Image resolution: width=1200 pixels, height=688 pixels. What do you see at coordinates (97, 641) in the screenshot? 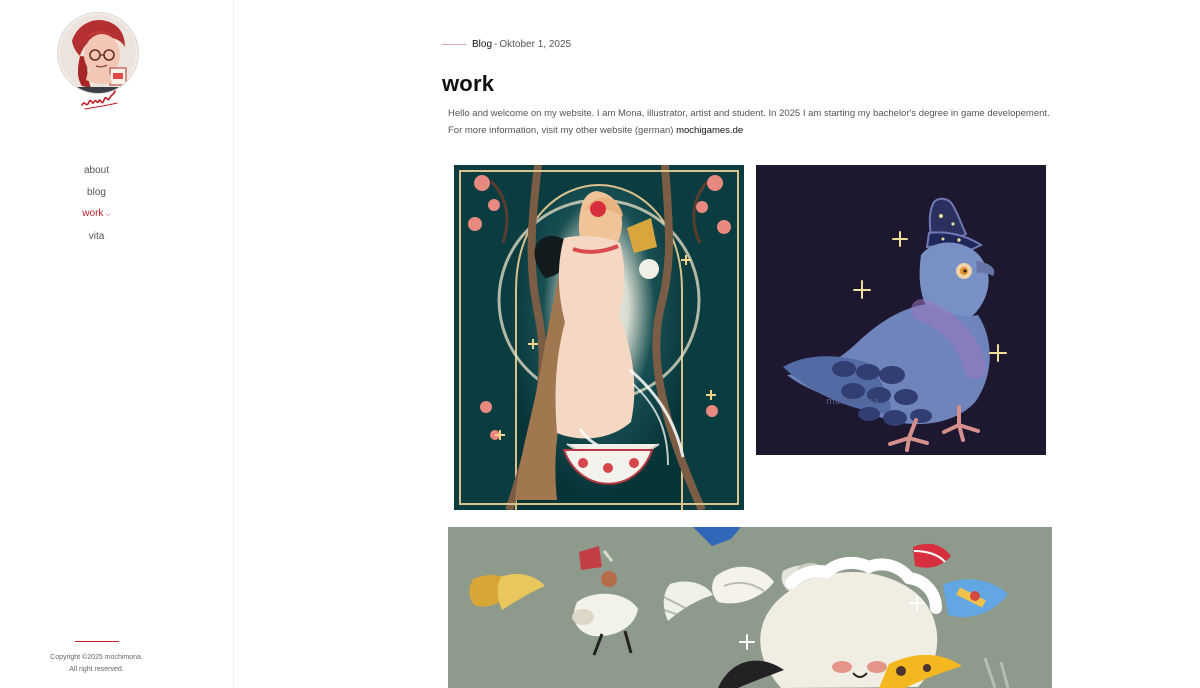
I see `footer-divider` at bounding box center [97, 641].